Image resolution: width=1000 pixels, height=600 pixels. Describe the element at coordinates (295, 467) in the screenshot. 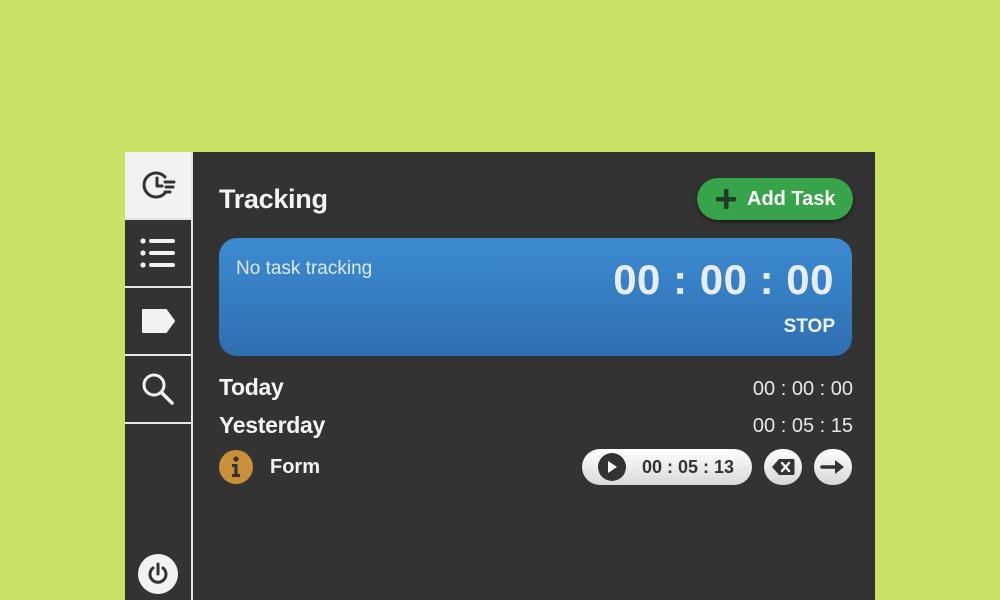

I see `task-name: Form` at that location.